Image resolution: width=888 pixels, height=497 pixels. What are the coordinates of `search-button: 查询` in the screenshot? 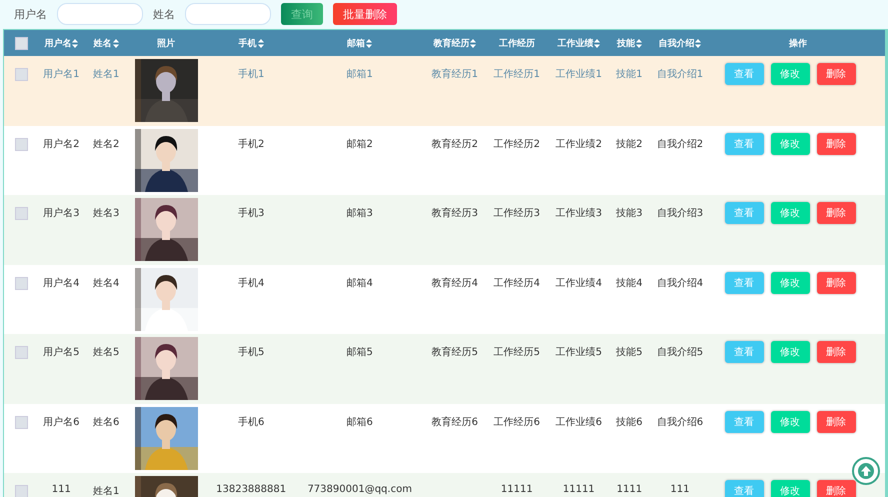 It's located at (302, 14).